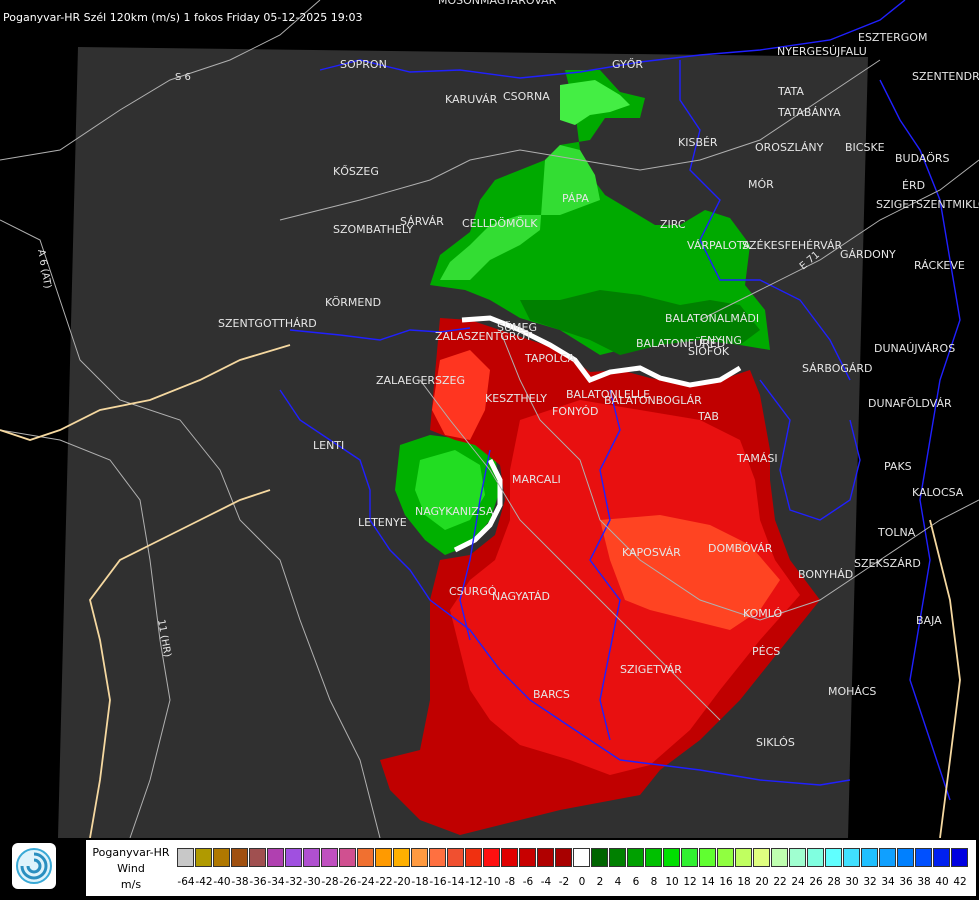 The image size is (979, 900). Describe the element at coordinates (510, 882) in the screenshot. I see `legend-tick-label: -8` at that location.